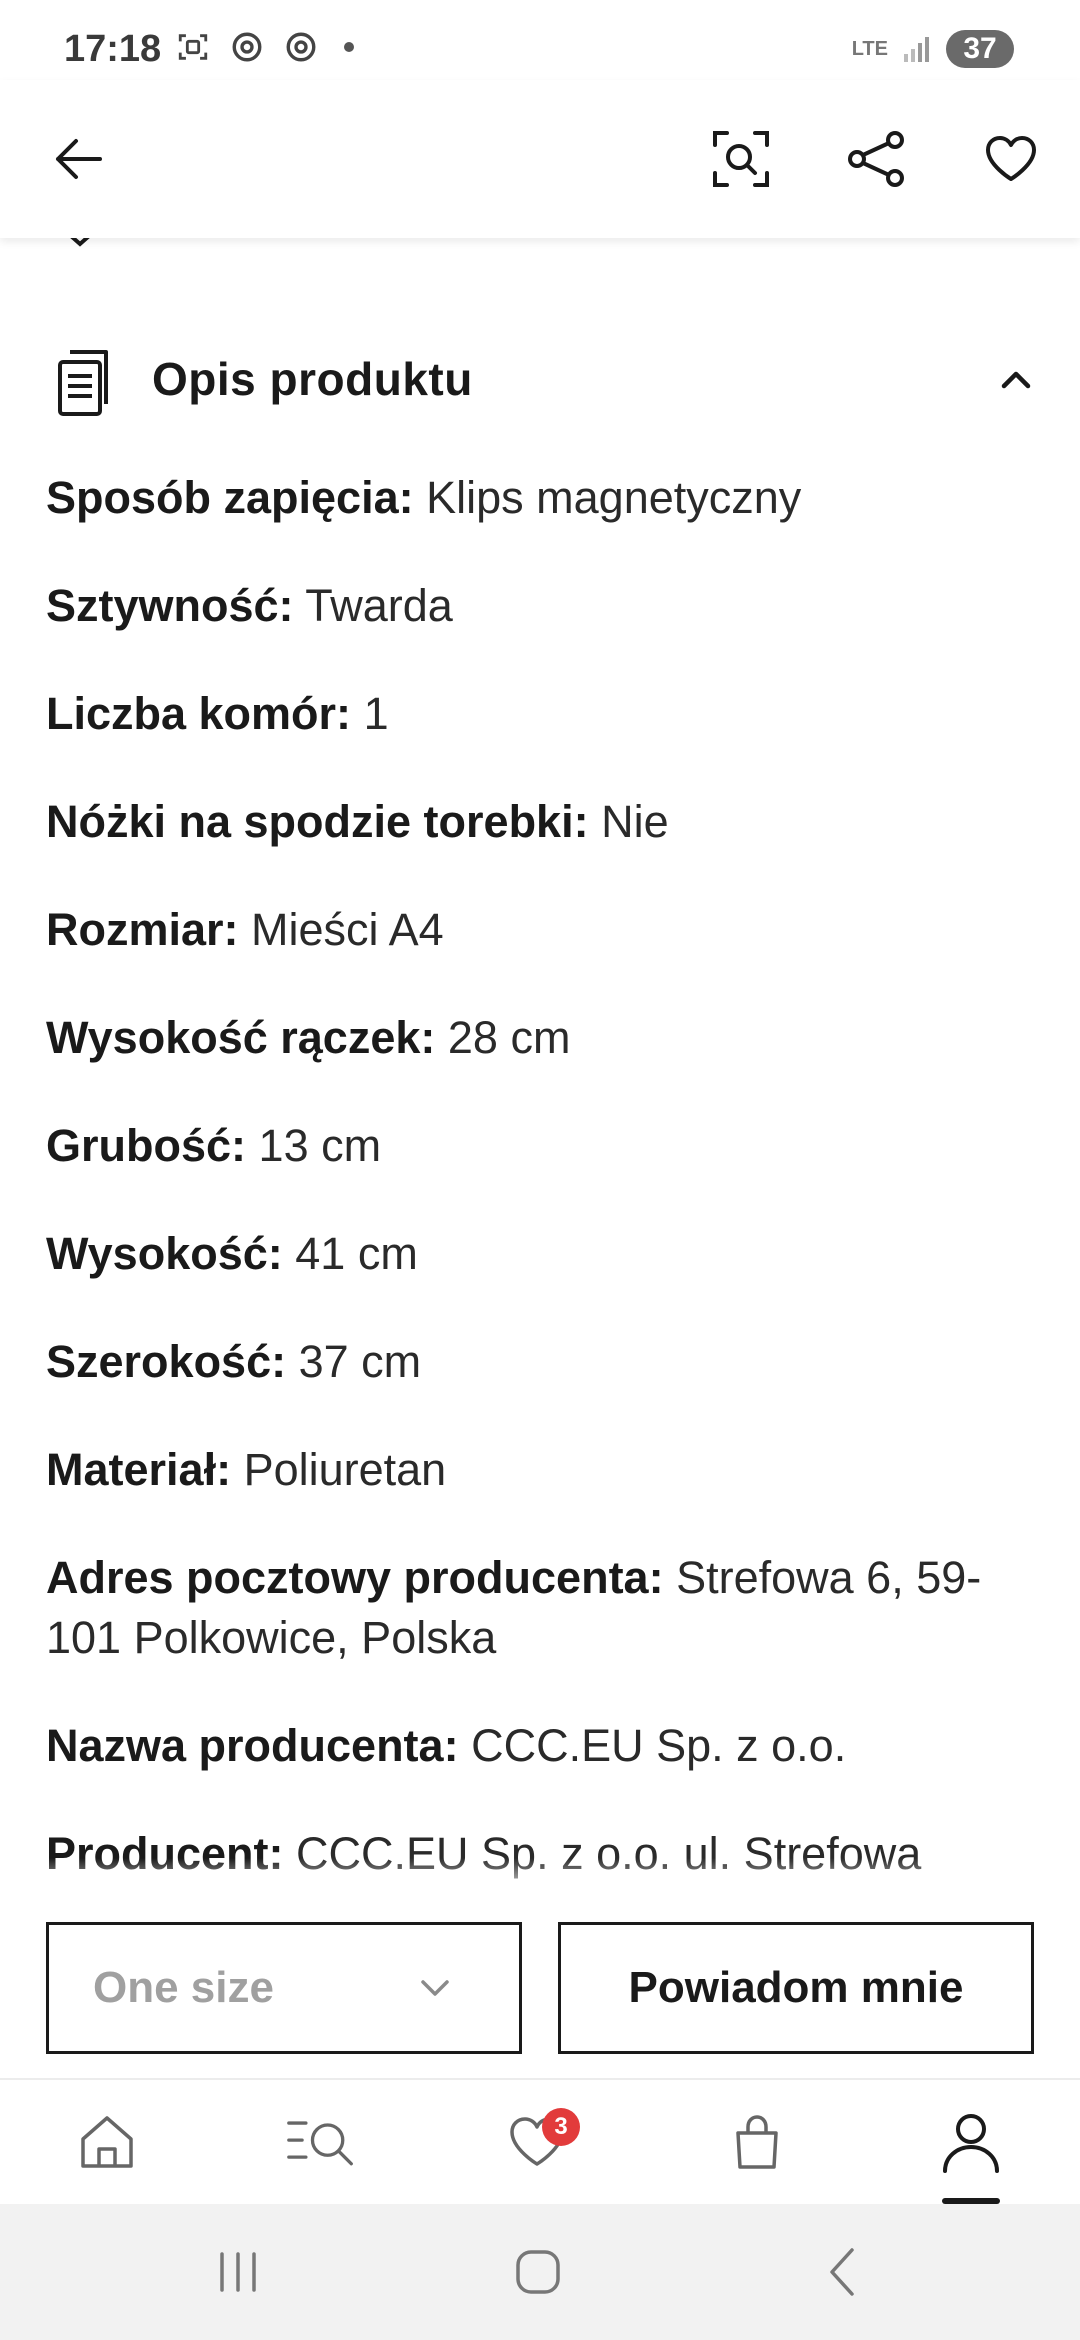  I want to click on spec-row: Nazwa producenta: CCC.EU Sp. z o.o., so click(541, 1746).